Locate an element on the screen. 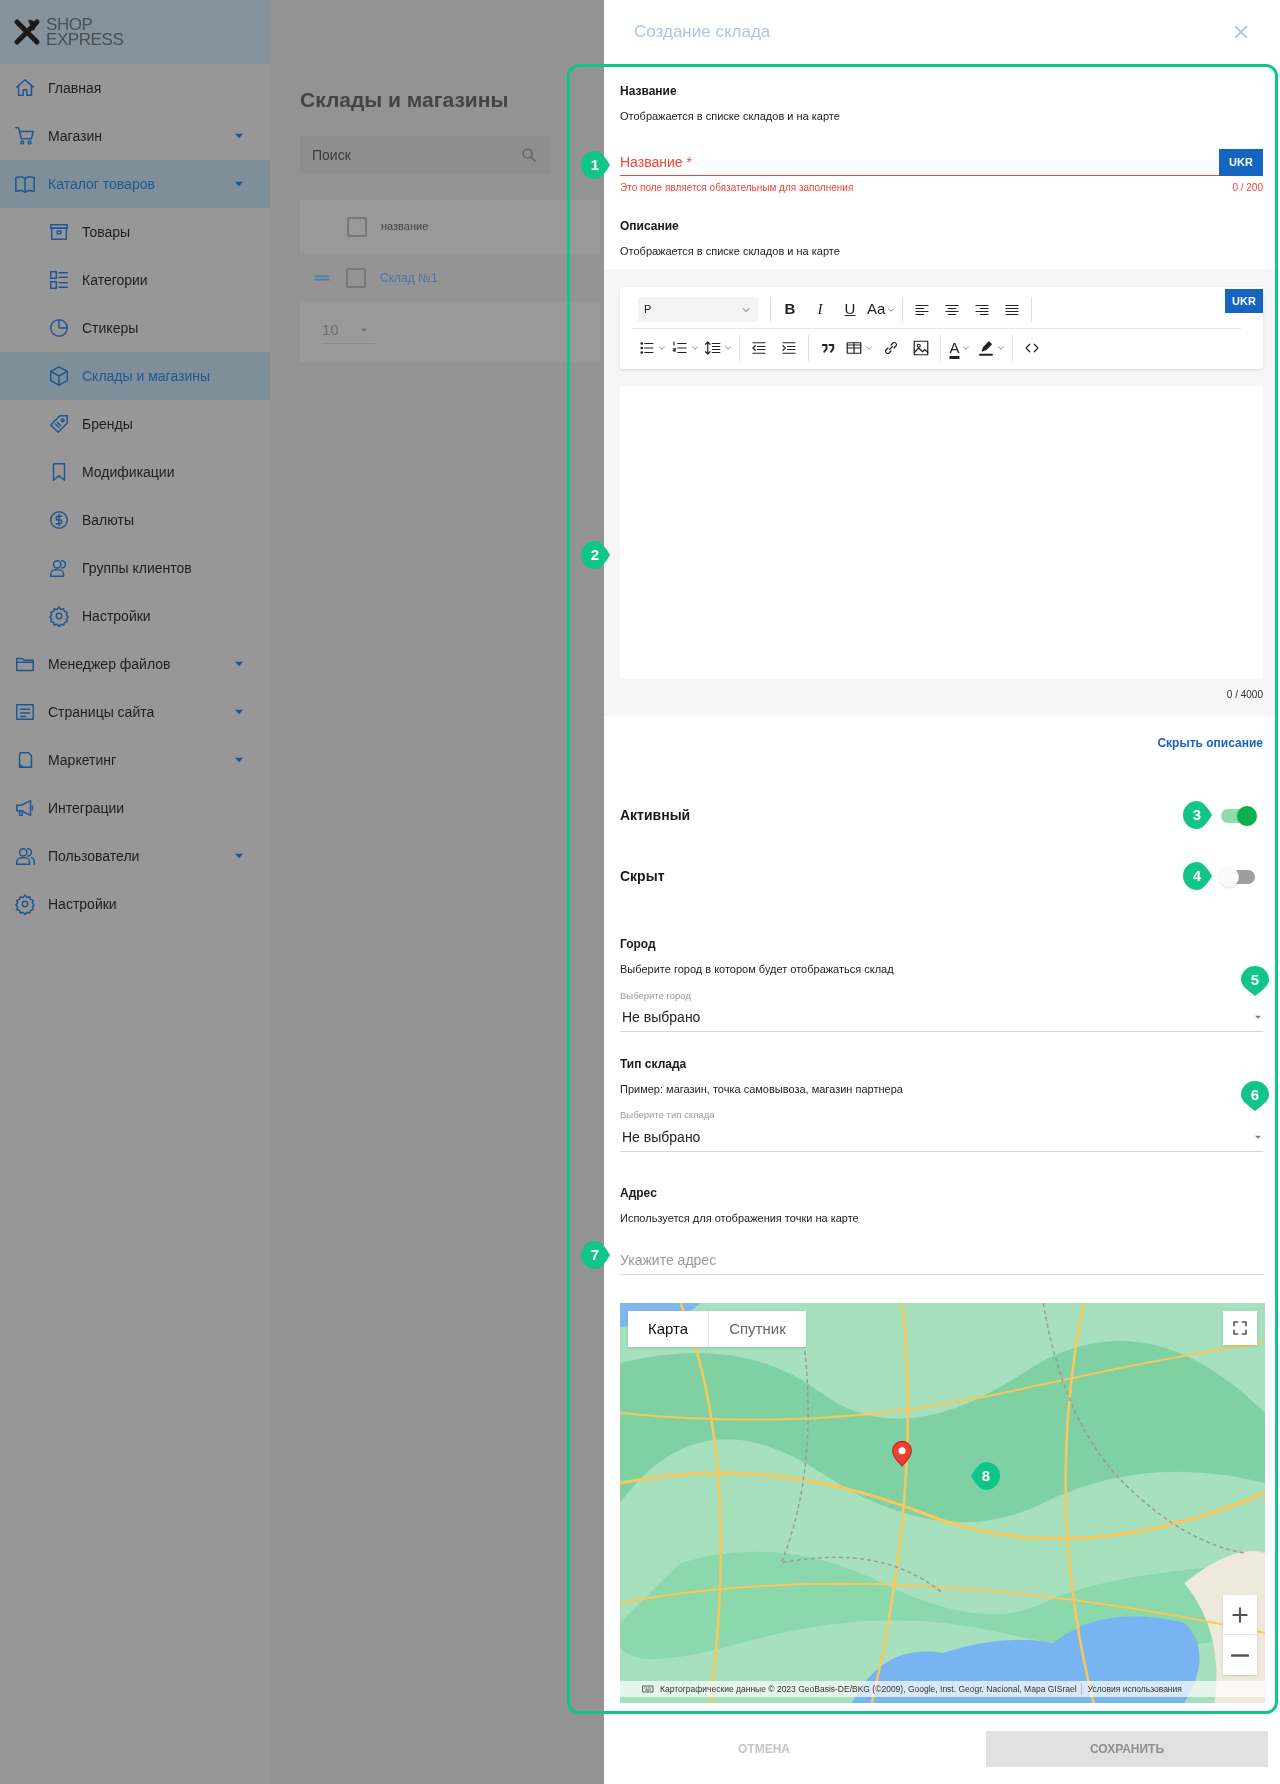 This screenshot has width=1280, height=1784. cube-icon is located at coordinates (59, 376).